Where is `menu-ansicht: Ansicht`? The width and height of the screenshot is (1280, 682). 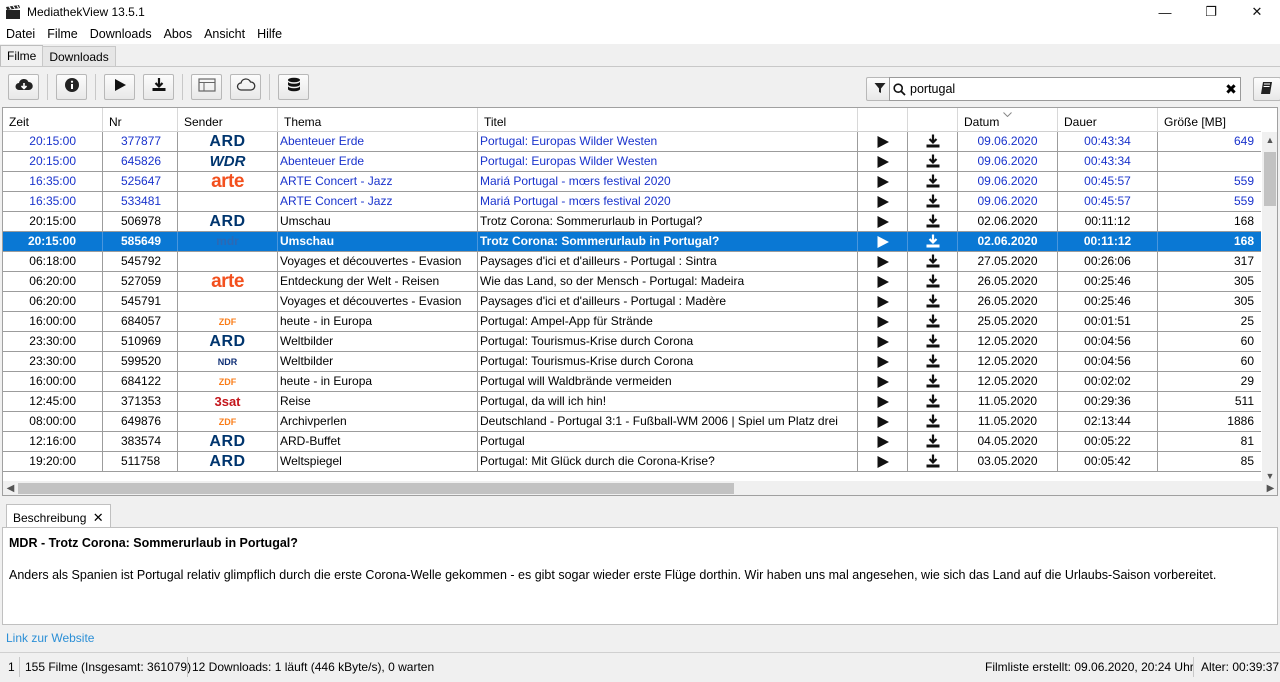 menu-ansicht: Ansicht is located at coordinates (224, 34).